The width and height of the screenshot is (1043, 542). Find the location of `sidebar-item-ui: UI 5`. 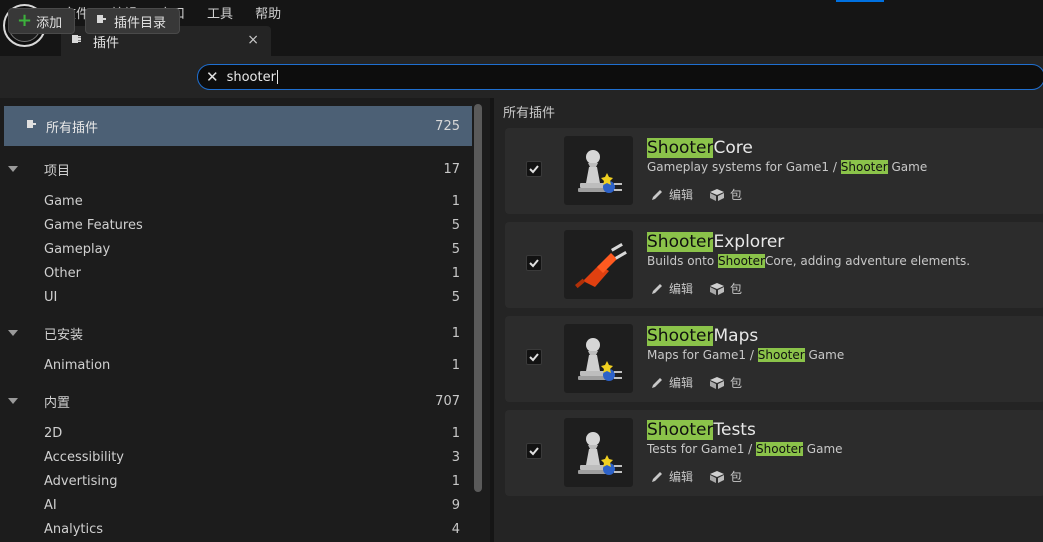

sidebar-item-ui: UI 5 is located at coordinates (236, 297).